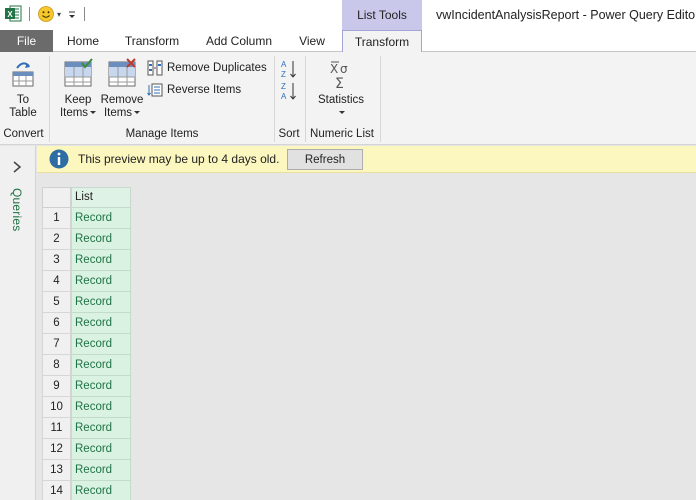 The width and height of the screenshot is (696, 500). Describe the element at coordinates (339, 83) in the screenshot. I see `svg-text: Σ` at that location.